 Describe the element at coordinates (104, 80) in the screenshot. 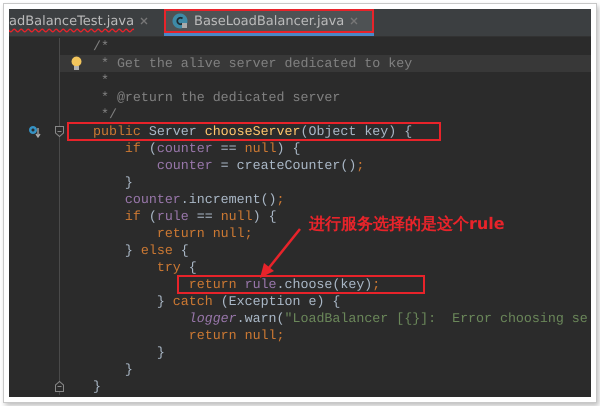

I see `code-line: *` at that location.